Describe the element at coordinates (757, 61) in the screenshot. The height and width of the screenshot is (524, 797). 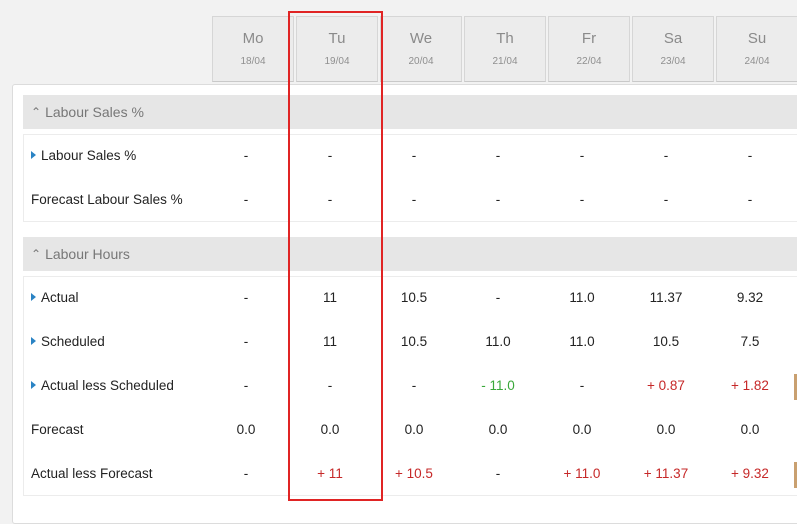
I see `day-date: 24/04` at that location.